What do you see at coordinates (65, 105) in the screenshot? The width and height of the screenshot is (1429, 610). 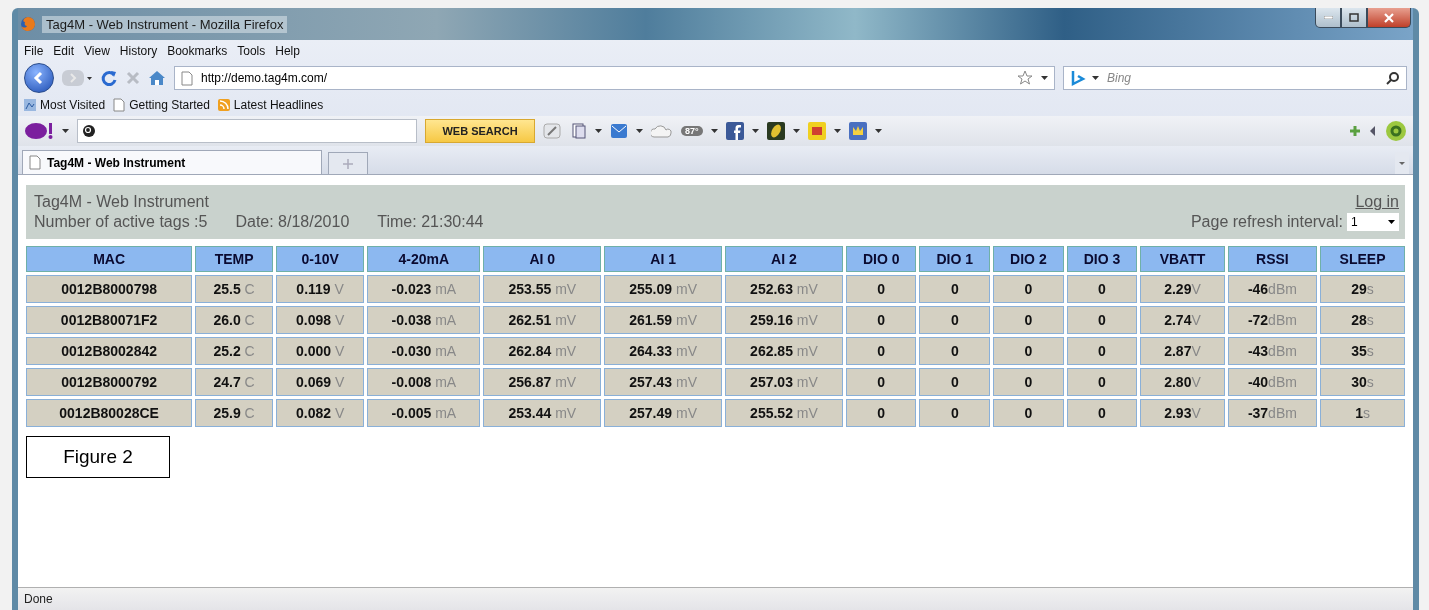 I see `bookmark-link: Most Visited` at bounding box center [65, 105].